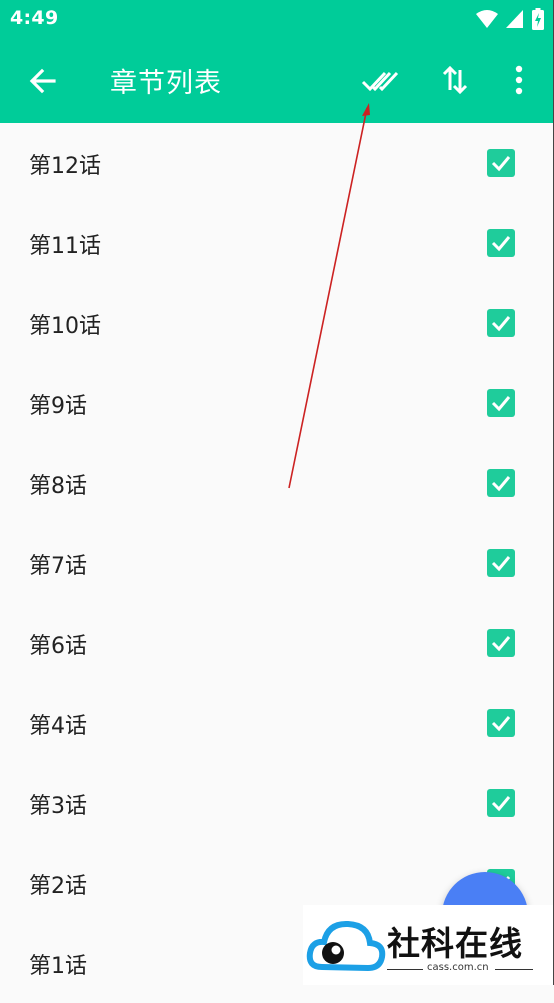  I want to click on chapter-label: 第3话, so click(58, 806).